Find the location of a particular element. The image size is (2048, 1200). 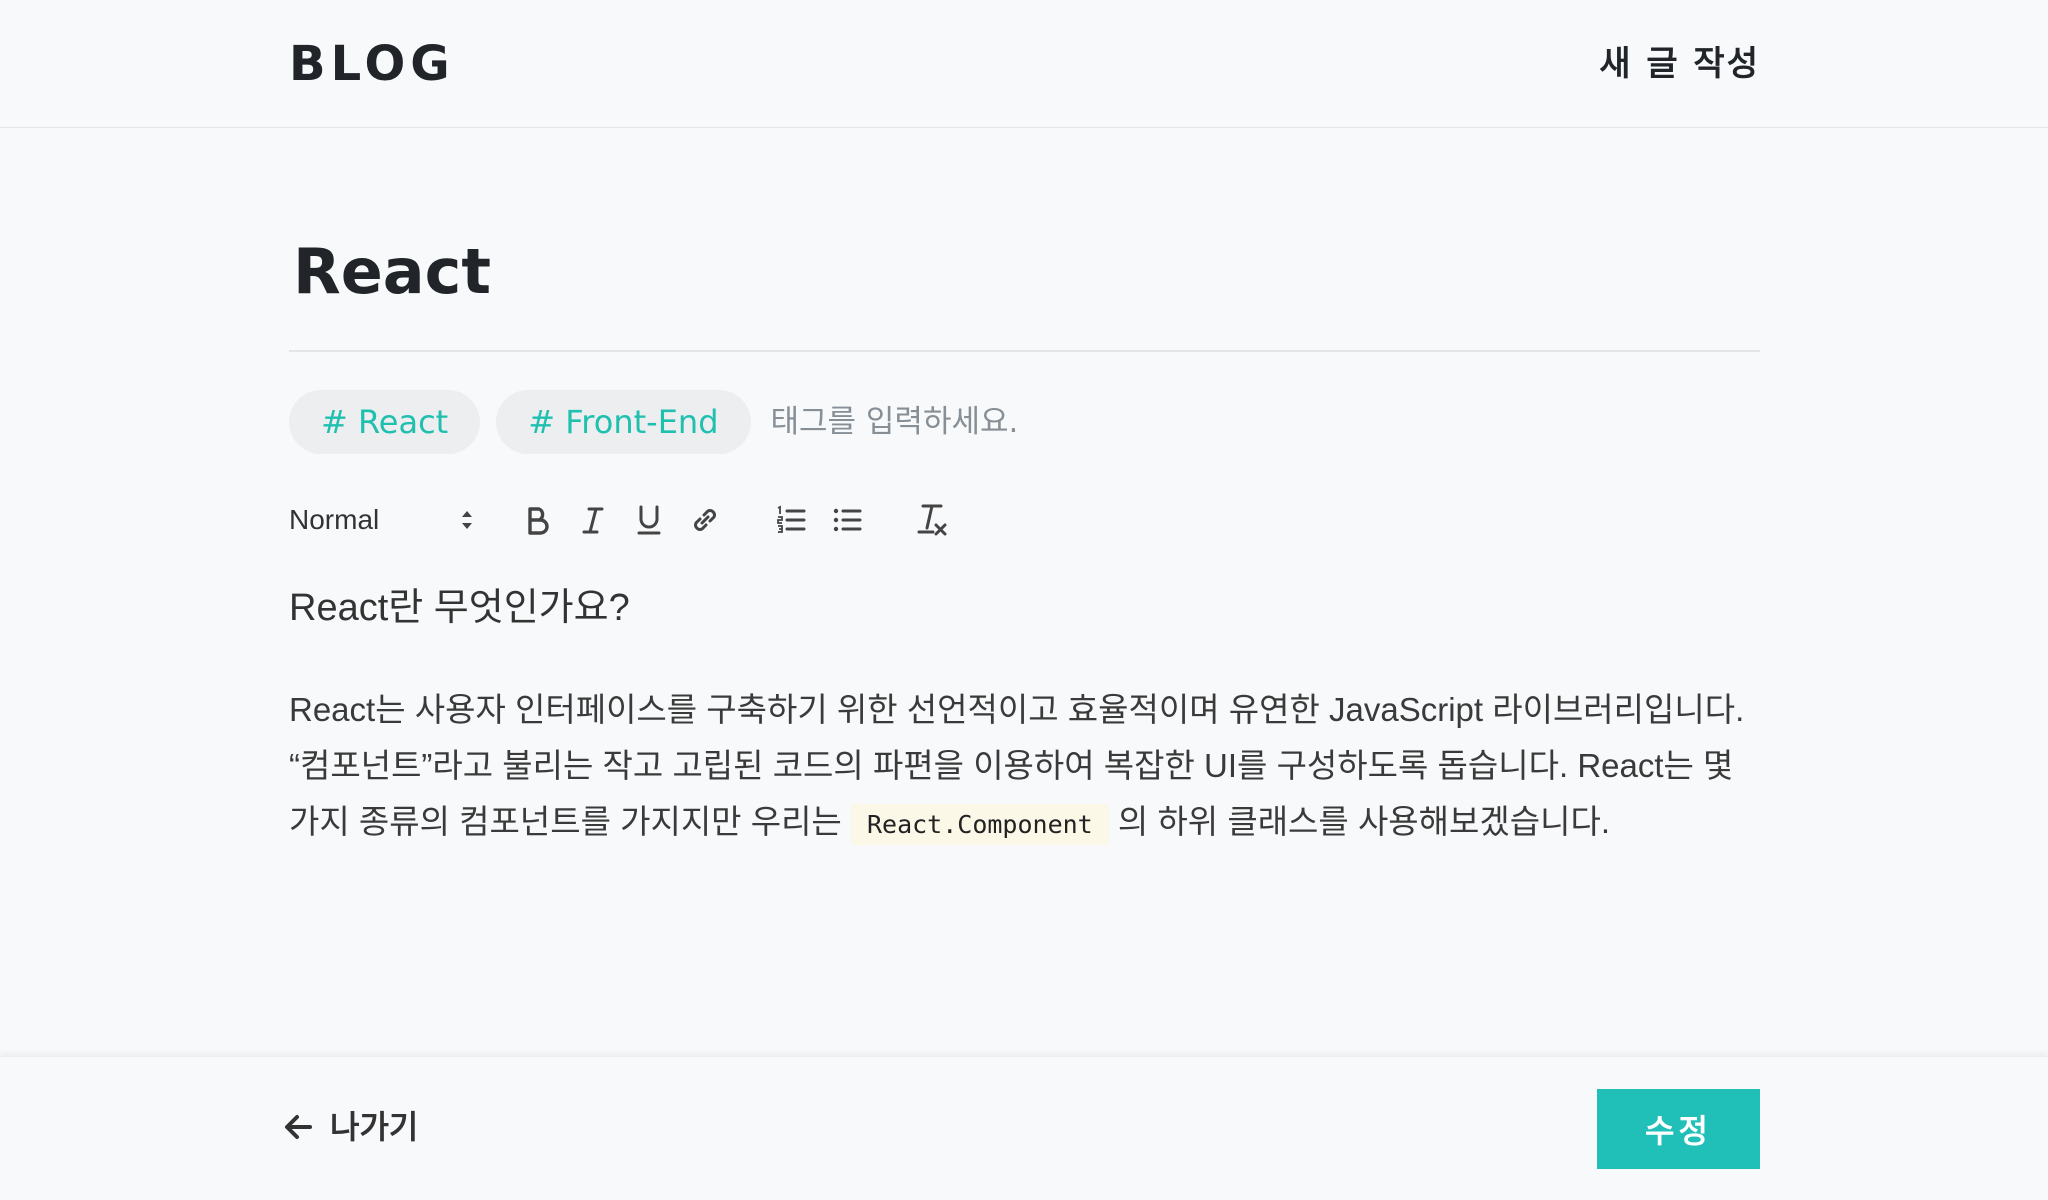

italic-button is located at coordinates (593, 520).